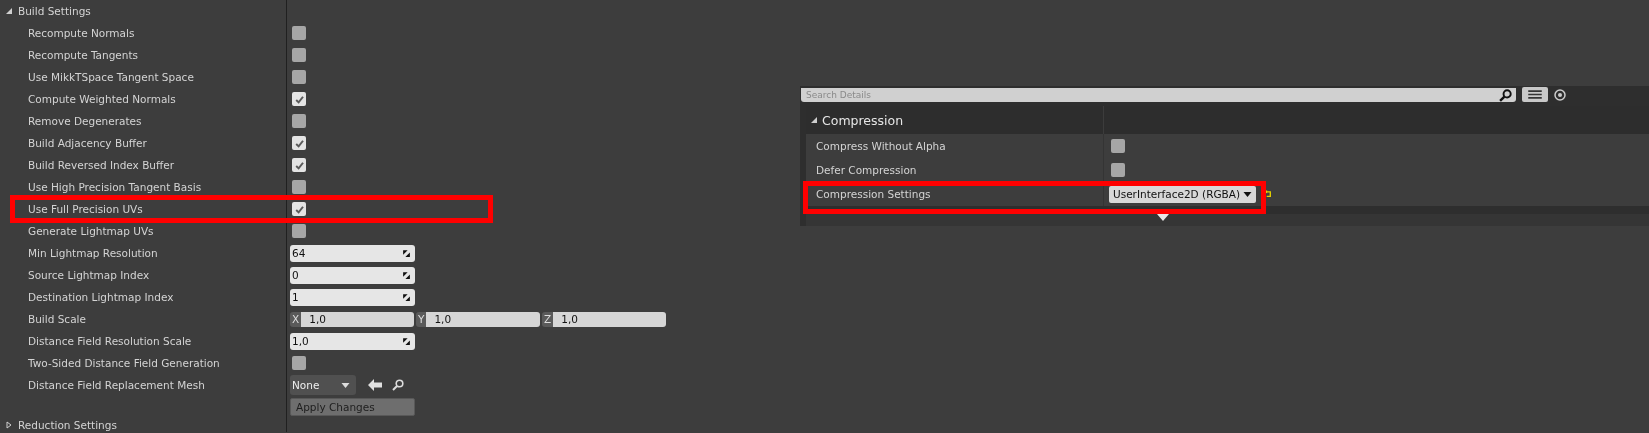 This screenshot has height=433, width=1649. What do you see at coordinates (93, 253) in the screenshot?
I see `property-label: Min Lightmap Resolution` at bounding box center [93, 253].